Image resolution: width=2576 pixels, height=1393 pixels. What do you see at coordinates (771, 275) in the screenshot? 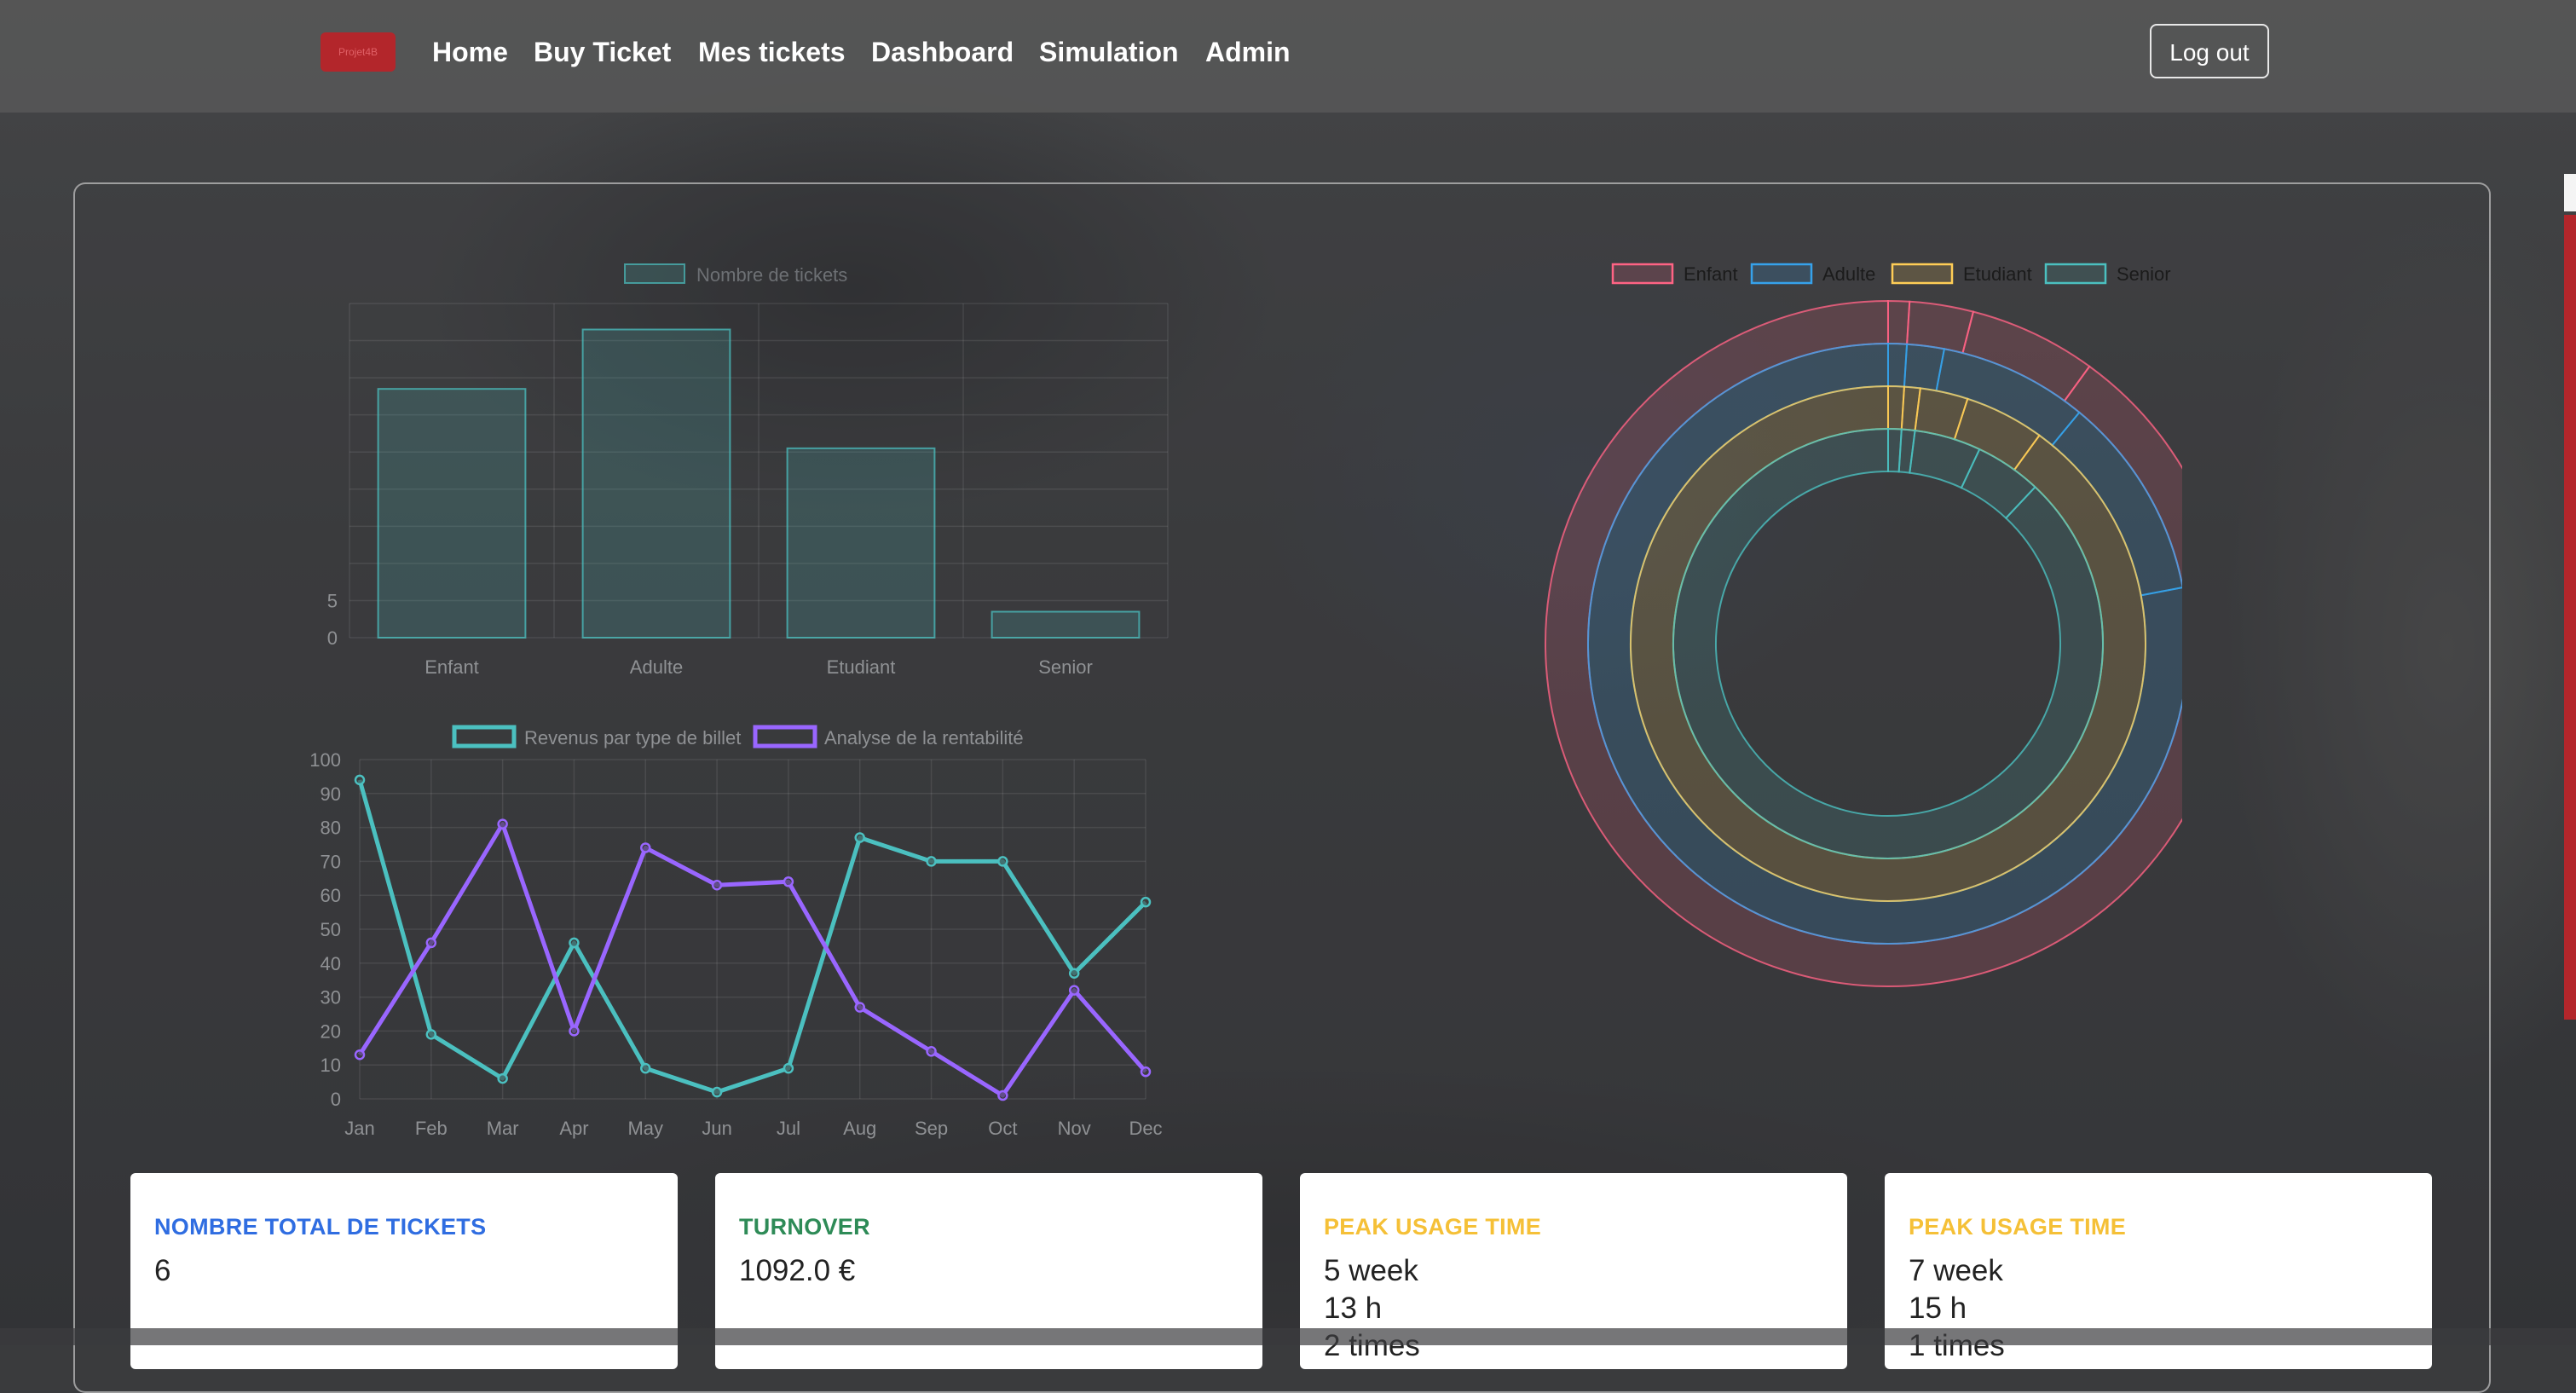
I see `bar-legend-label: Nombre de tickets` at bounding box center [771, 275].